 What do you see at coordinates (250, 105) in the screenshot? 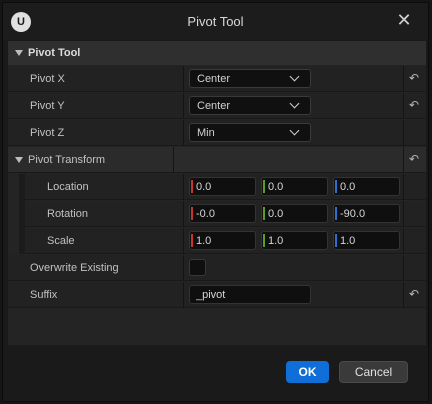
I see `pivot-y-dropdown: Center` at bounding box center [250, 105].